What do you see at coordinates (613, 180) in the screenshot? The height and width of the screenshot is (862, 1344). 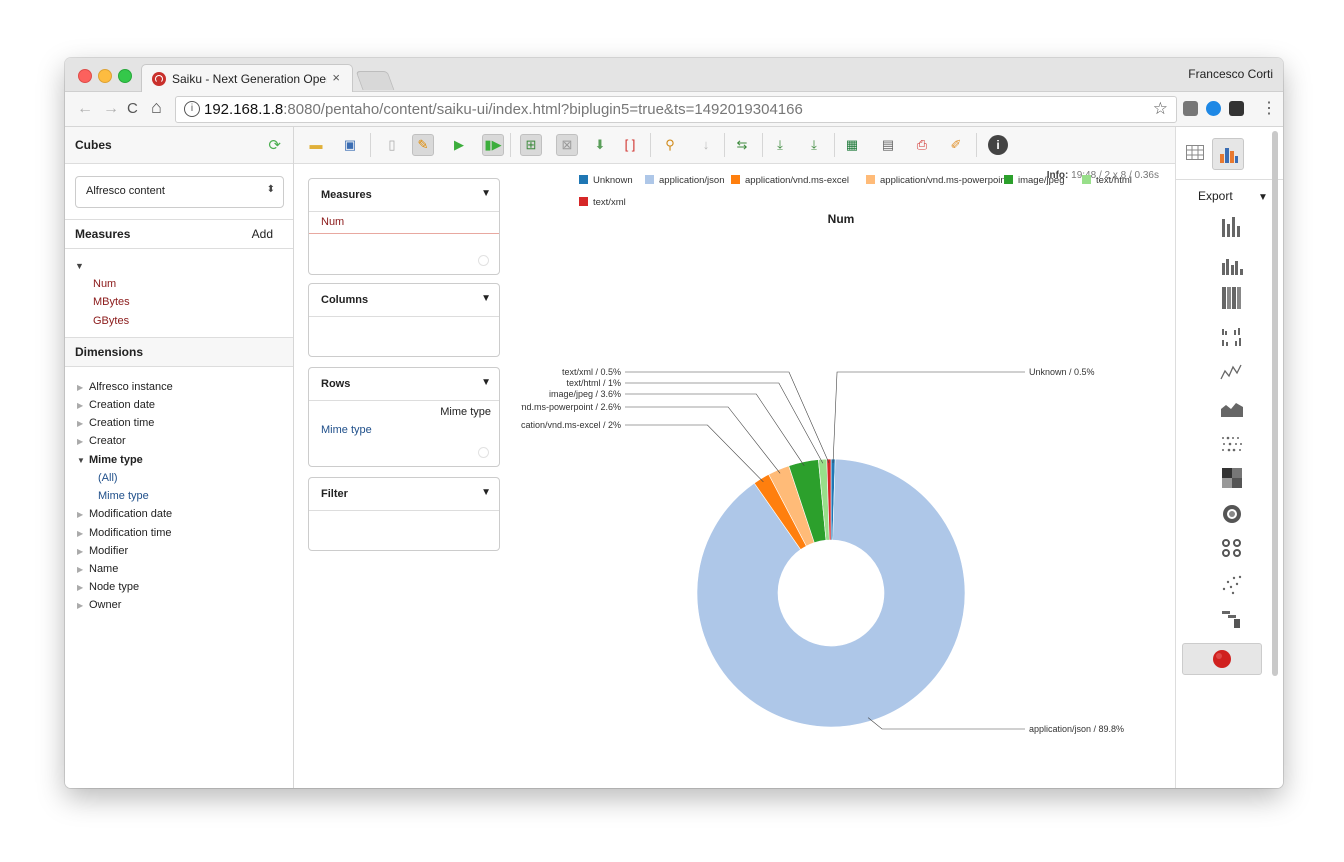 I see `legend-label: Unknown` at bounding box center [613, 180].